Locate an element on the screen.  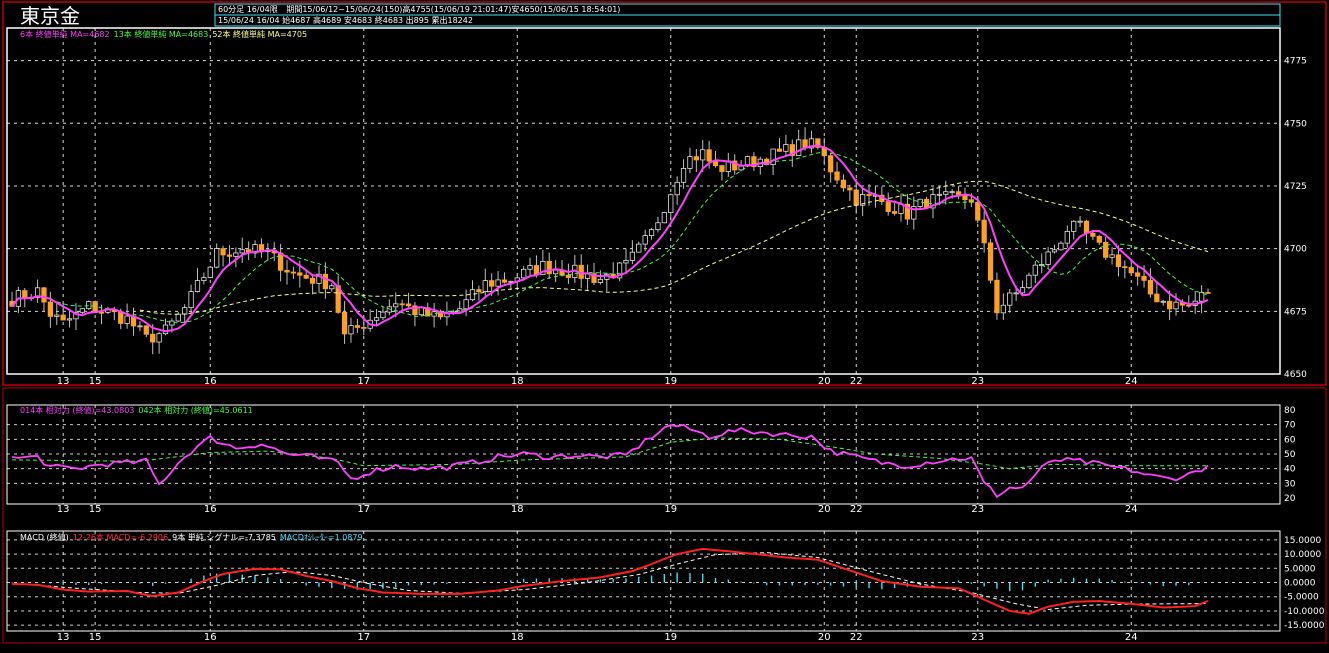
x-tick-label: 20 is located at coordinates (824, 509).